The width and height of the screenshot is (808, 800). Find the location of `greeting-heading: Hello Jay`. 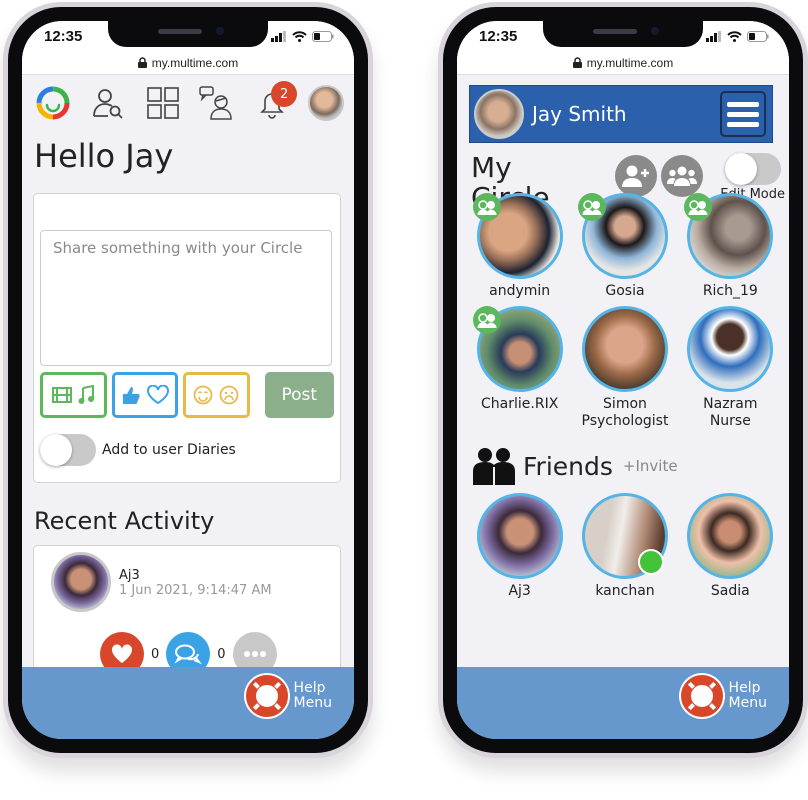

greeting-heading: Hello Jay is located at coordinates (104, 156).